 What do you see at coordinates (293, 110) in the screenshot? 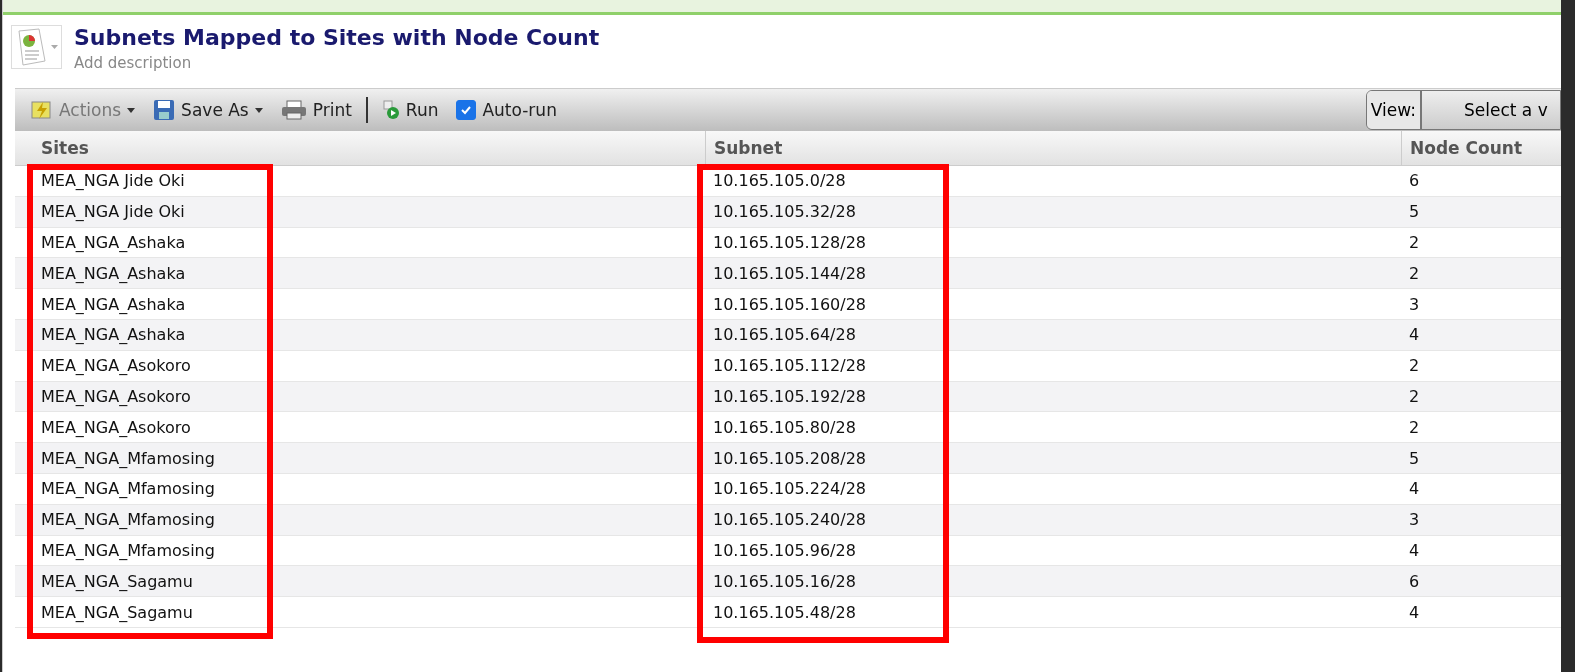
I see `printer-icon` at bounding box center [293, 110].